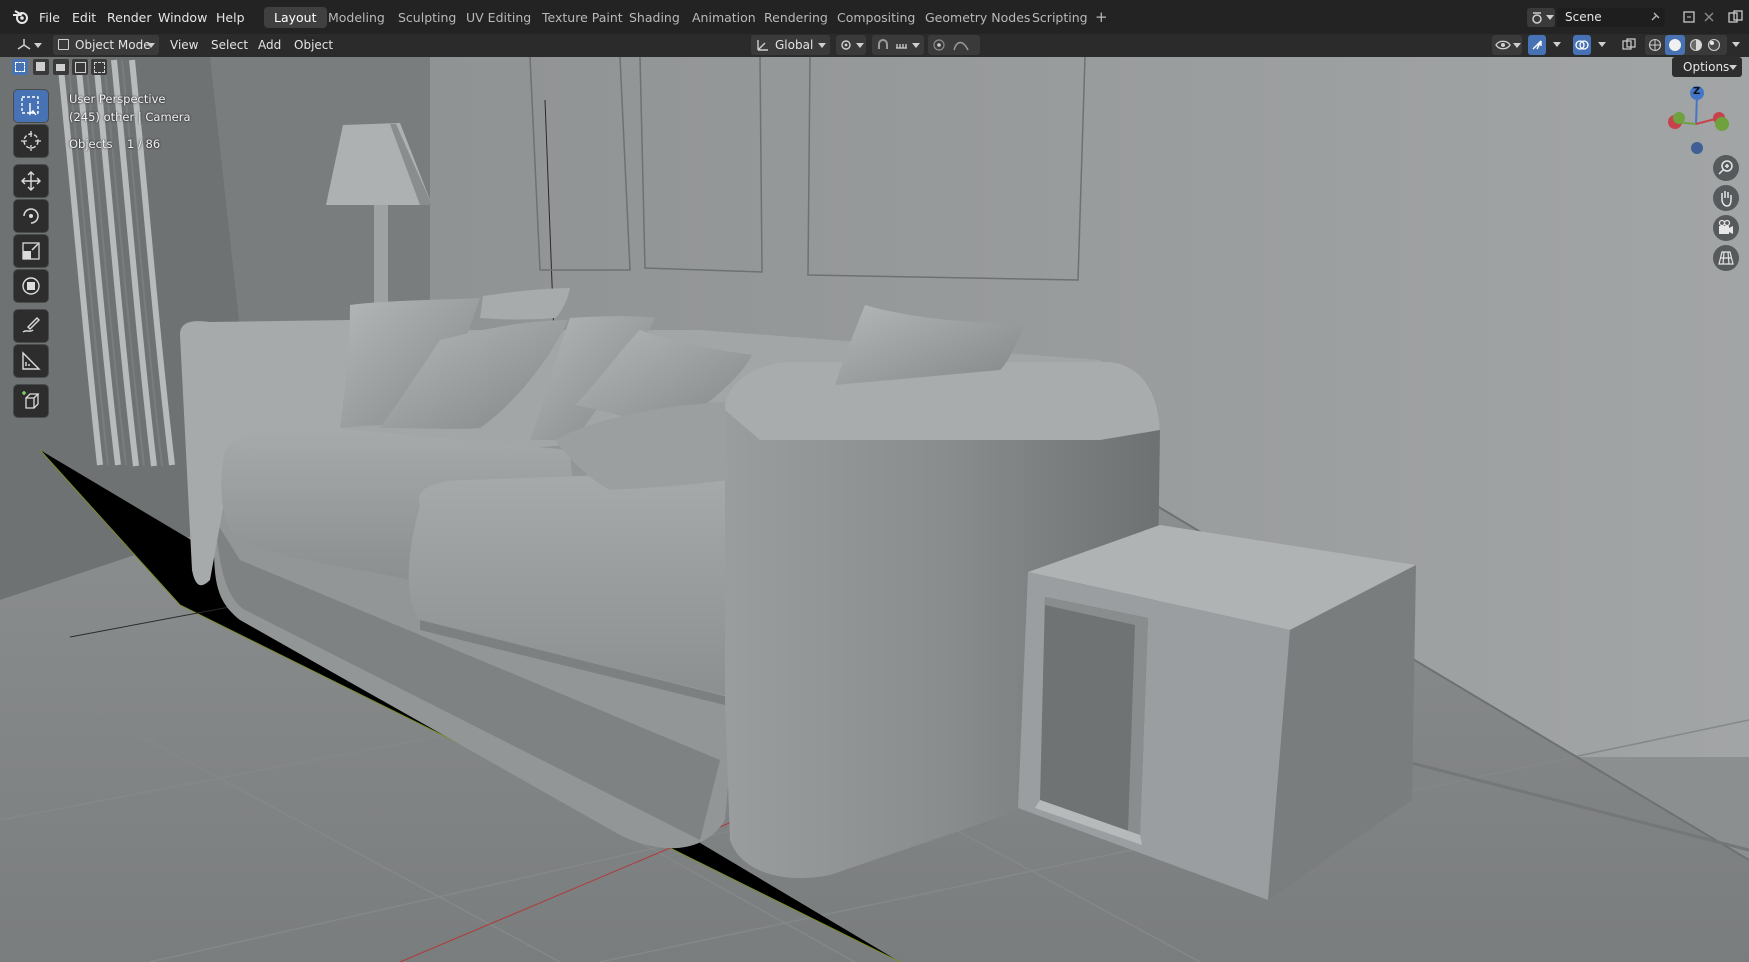 The height and width of the screenshot is (962, 1749). Describe the element at coordinates (313, 45) in the screenshot. I see `menu-object: Object` at that location.